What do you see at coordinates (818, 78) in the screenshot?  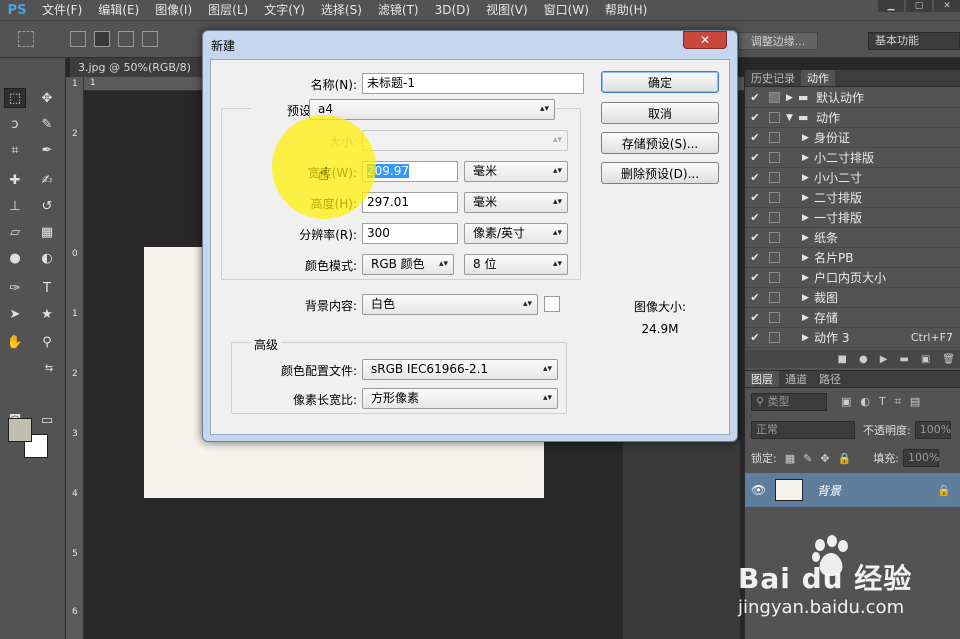 I see `tab-actions: 动作` at bounding box center [818, 78].